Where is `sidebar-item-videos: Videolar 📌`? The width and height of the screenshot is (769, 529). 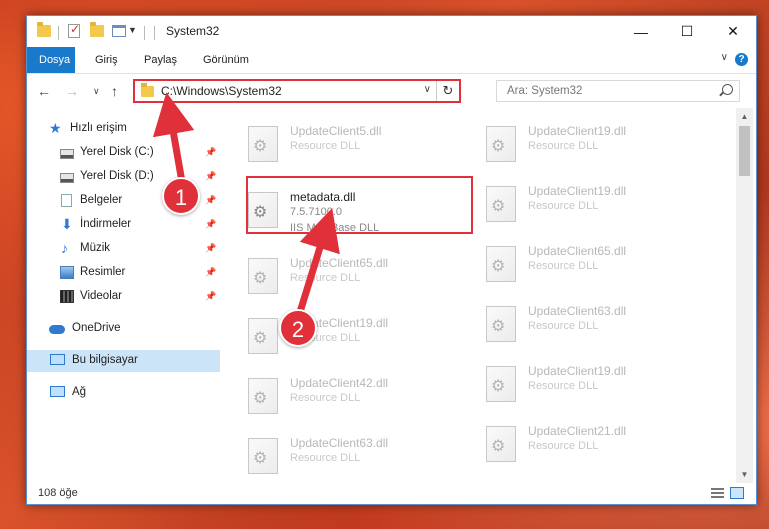 sidebar-item-videos: Videolar 📌 is located at coordinates (123, 297).